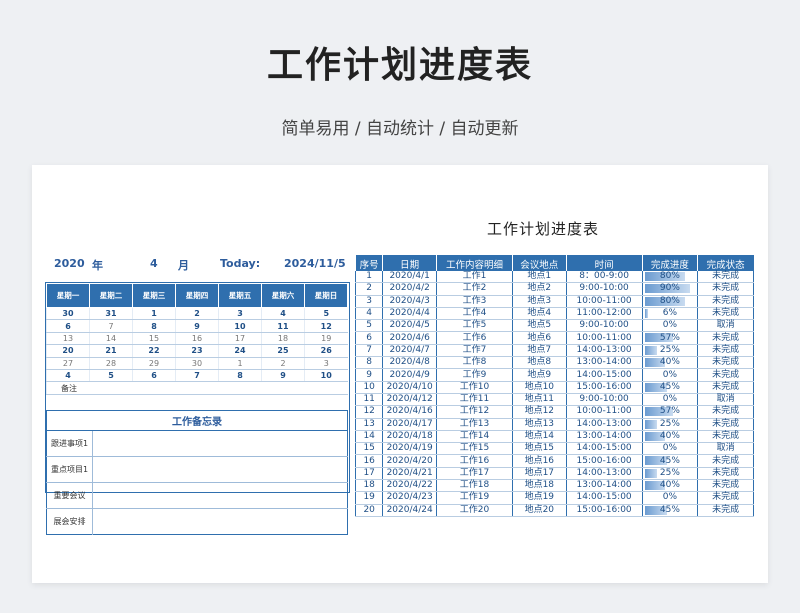 The image size is (800, 613). What do you see at coordinates (368, 338) in the screenshot?
I see `plan-seq-cell: 6` at bounding box center [368, 338].